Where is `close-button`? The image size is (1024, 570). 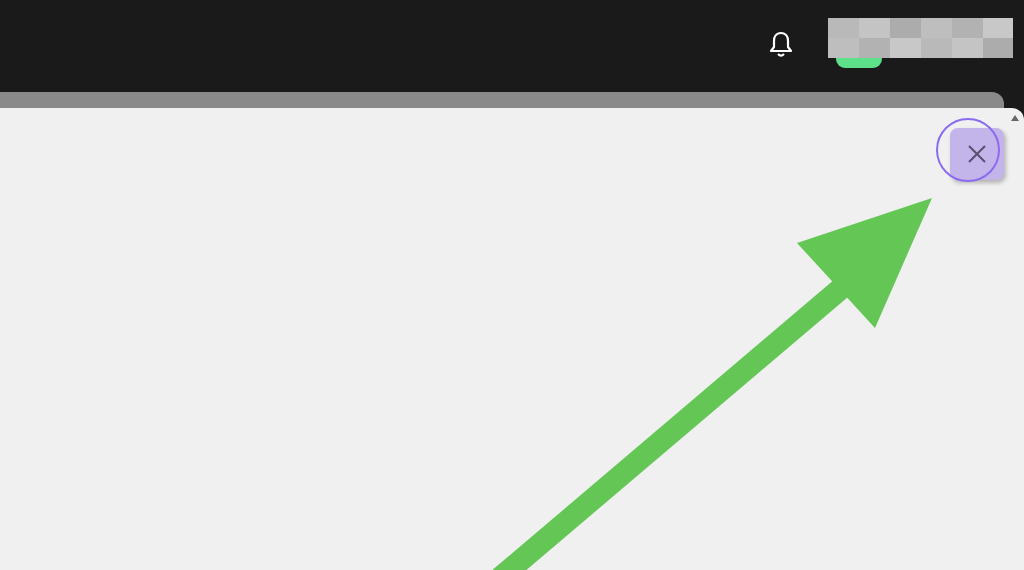
close-button is located at coordinates (977, 154).